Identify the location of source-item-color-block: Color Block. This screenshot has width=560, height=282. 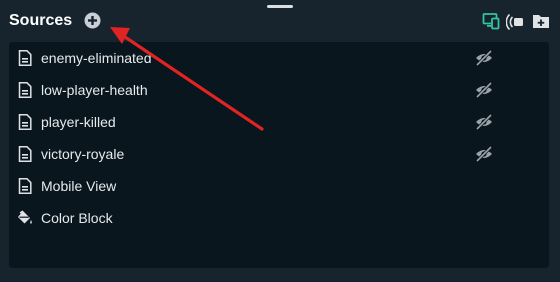
(279, 218).